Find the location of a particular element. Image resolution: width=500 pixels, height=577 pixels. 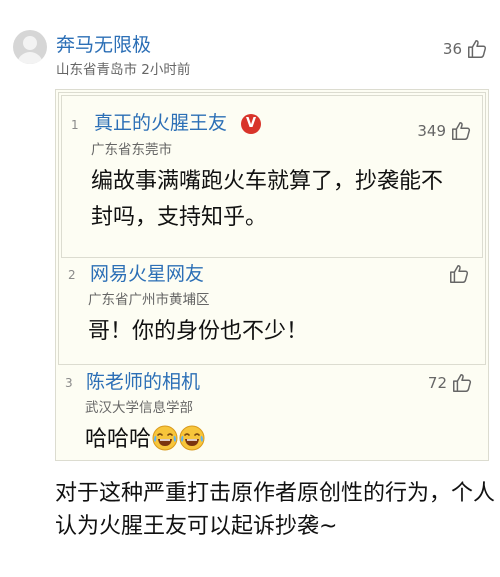

comment-like-button: 36 is located at coordinates (465, 49).